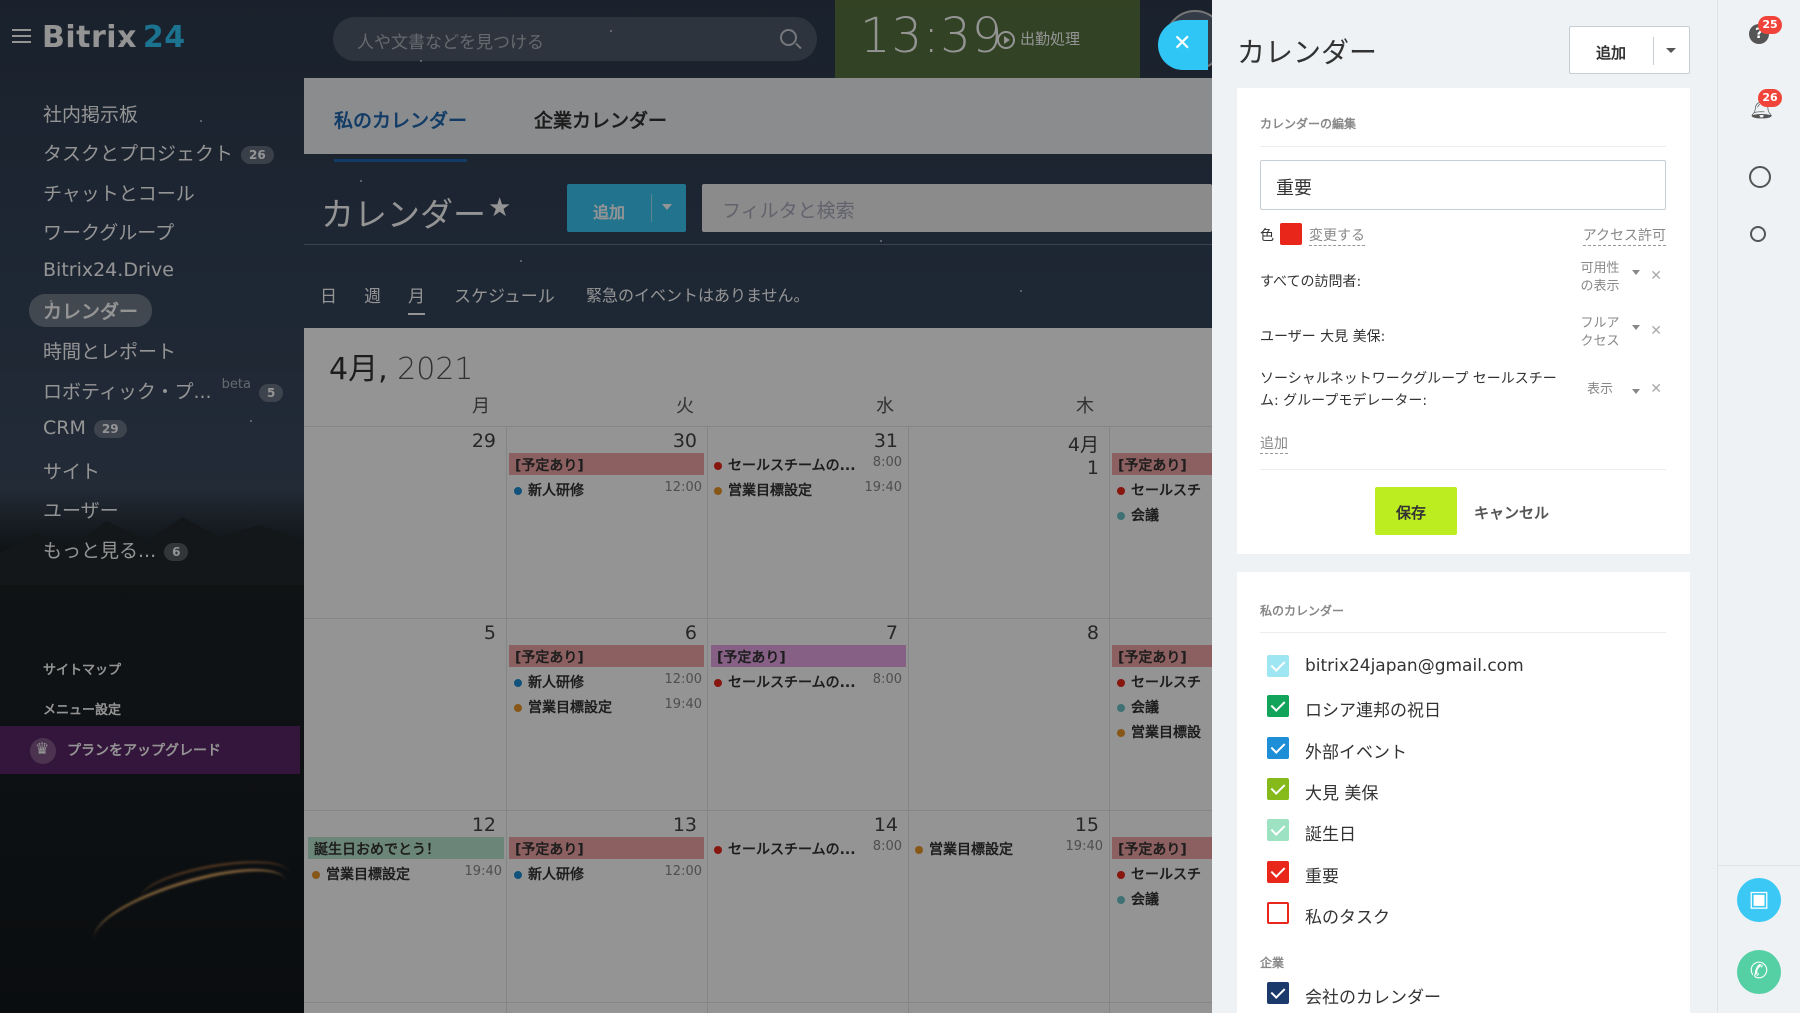 The height and width of the screenshot is (1013, 1800). Describe the element at coordinates (1600, 278) in the screenshot. I see `access-level-select: 可用性 の表示` at that location.